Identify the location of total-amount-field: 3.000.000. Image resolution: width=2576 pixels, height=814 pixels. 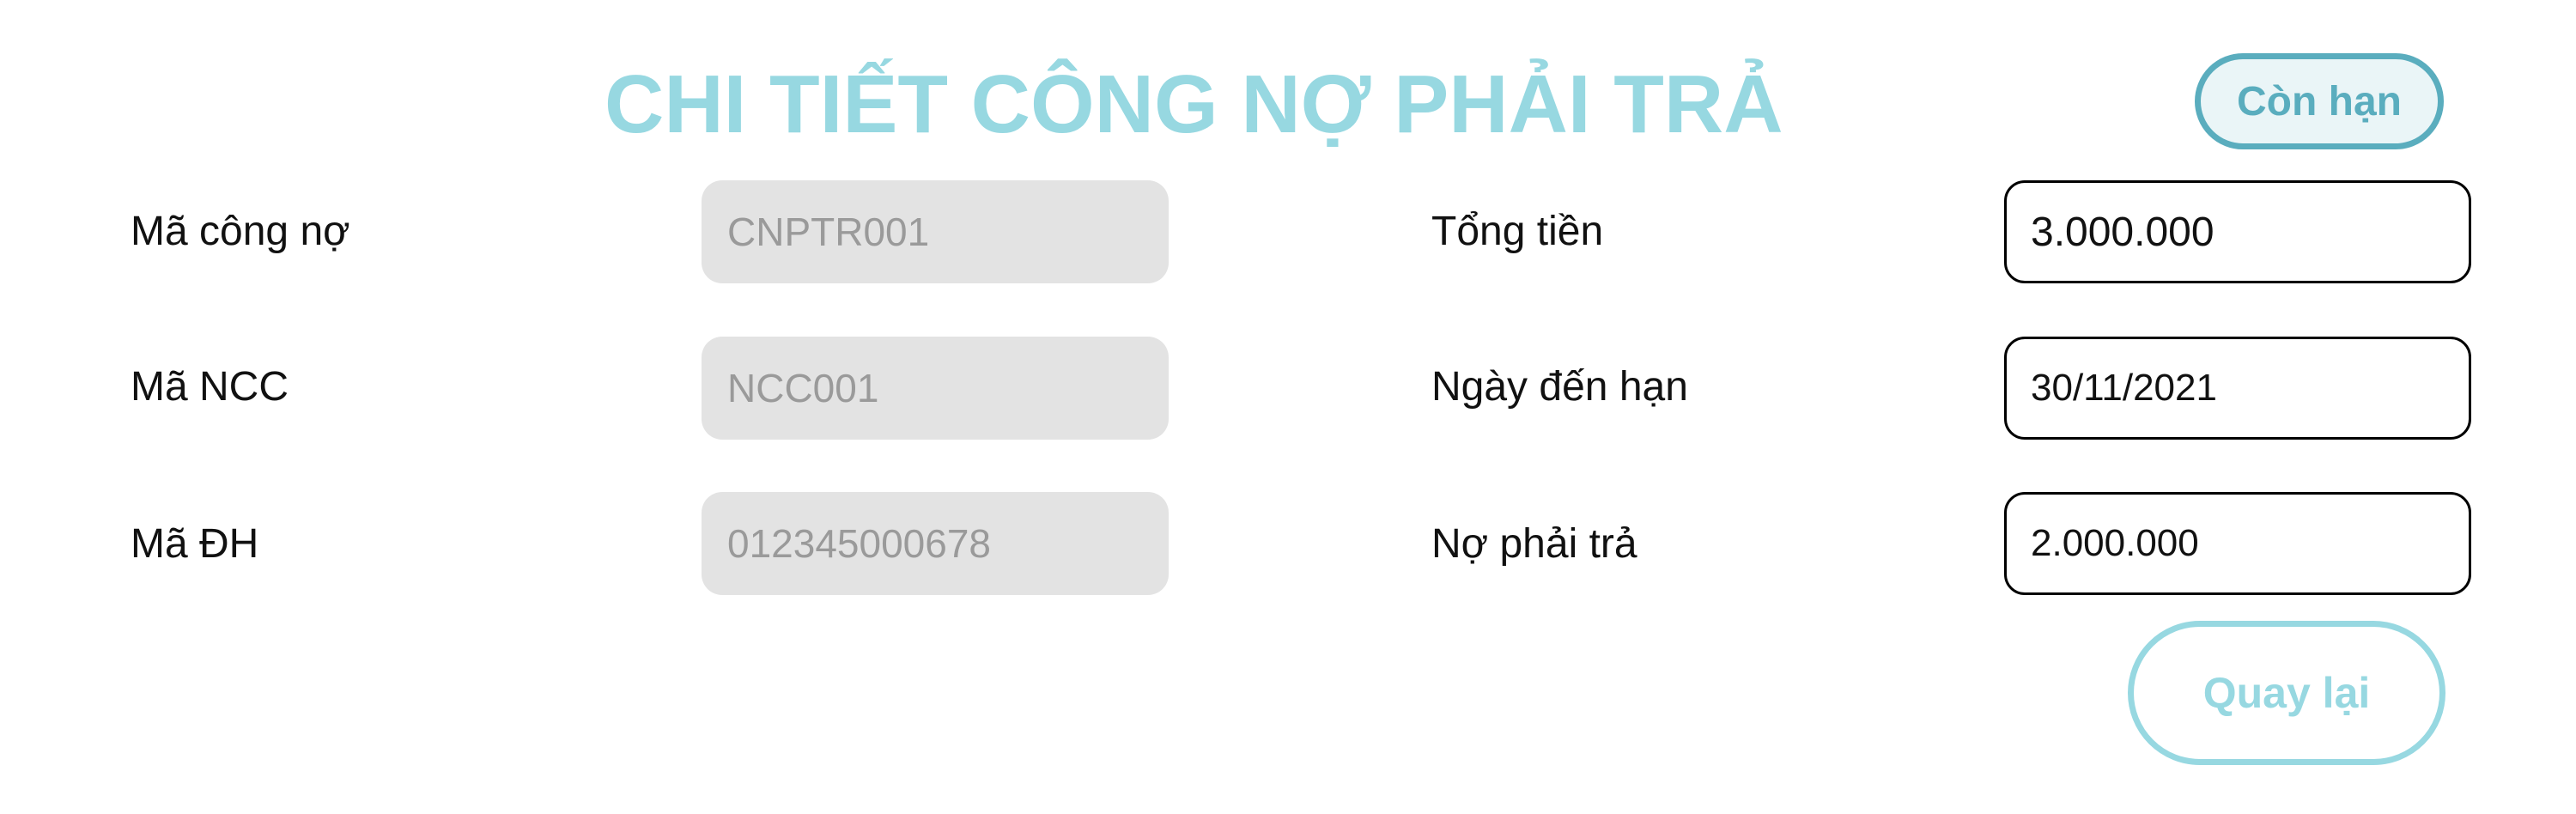
(2237, 231).